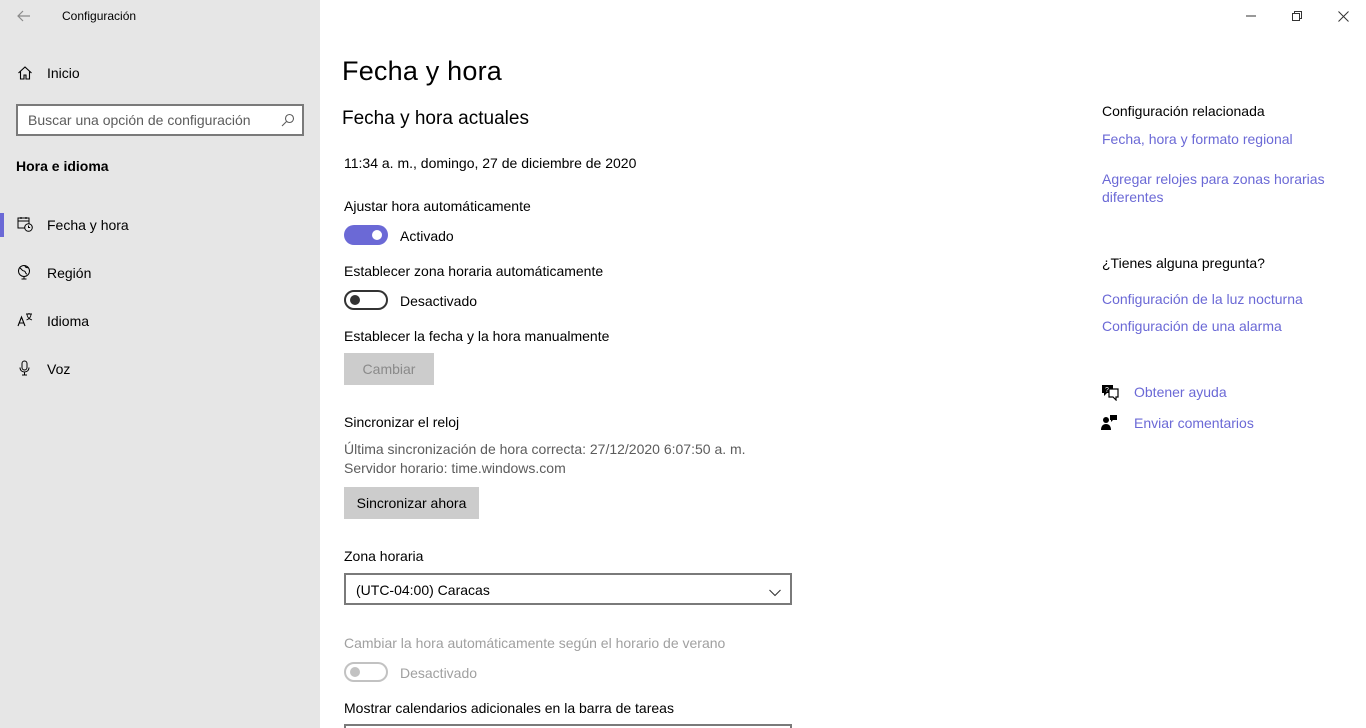  I want to click on search-box, so click(160, 120).